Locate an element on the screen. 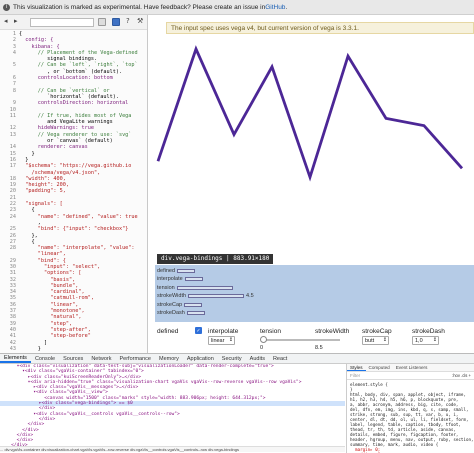 This screenshot has width=474, height=453. code-text: } is located at coordinates (23, 160).